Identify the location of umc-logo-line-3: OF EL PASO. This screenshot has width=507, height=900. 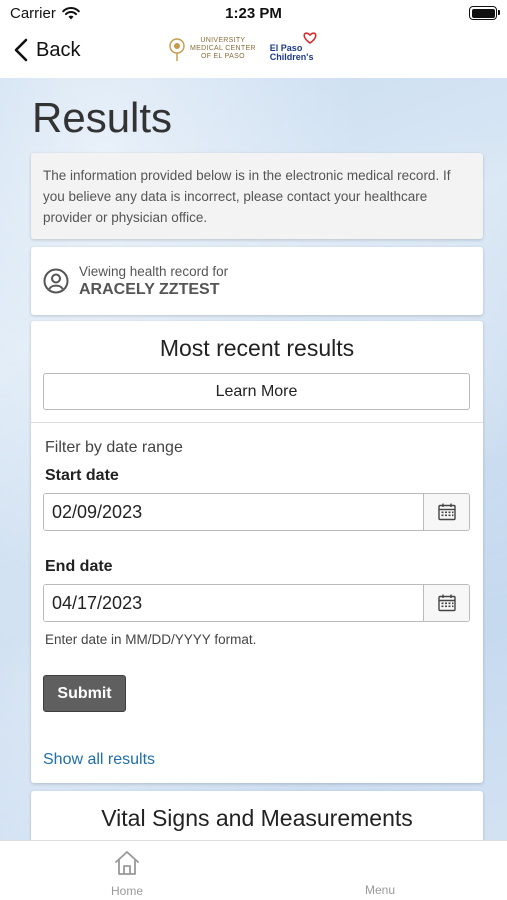
(222, 56).